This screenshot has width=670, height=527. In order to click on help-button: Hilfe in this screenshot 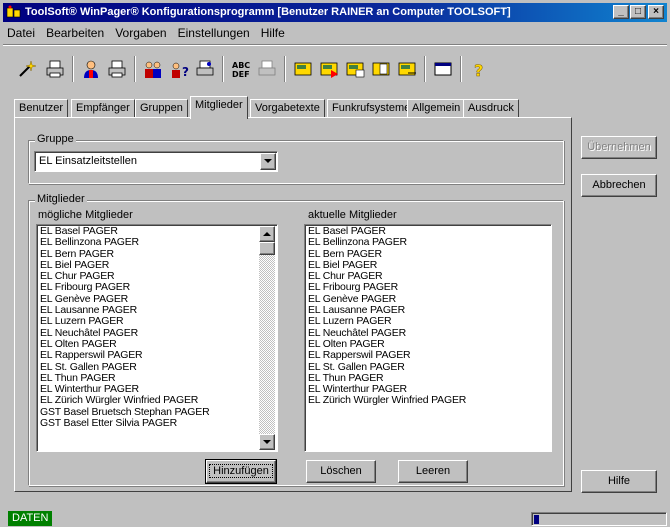, I will do `click(619, 481)`.